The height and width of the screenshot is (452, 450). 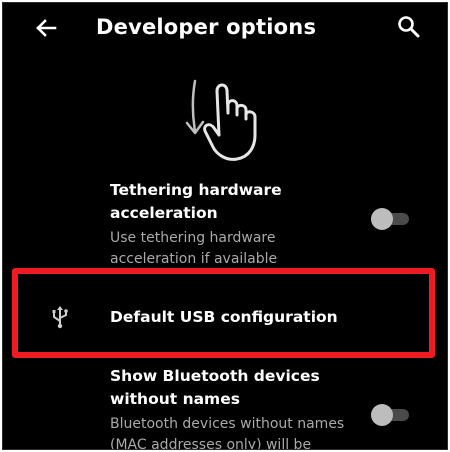 I want to click on app-bar: Developer options, so click(x=225, y=29).